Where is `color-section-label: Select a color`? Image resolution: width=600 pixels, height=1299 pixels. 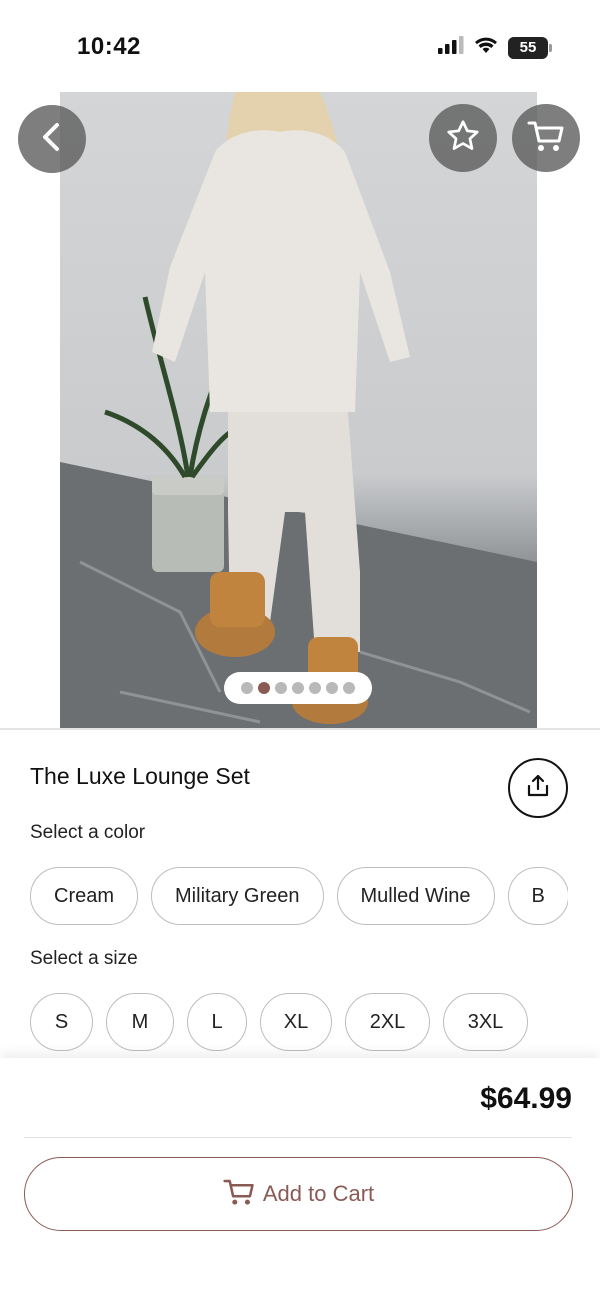 color-section-label: Select a color is located at coordinates (88, 832).